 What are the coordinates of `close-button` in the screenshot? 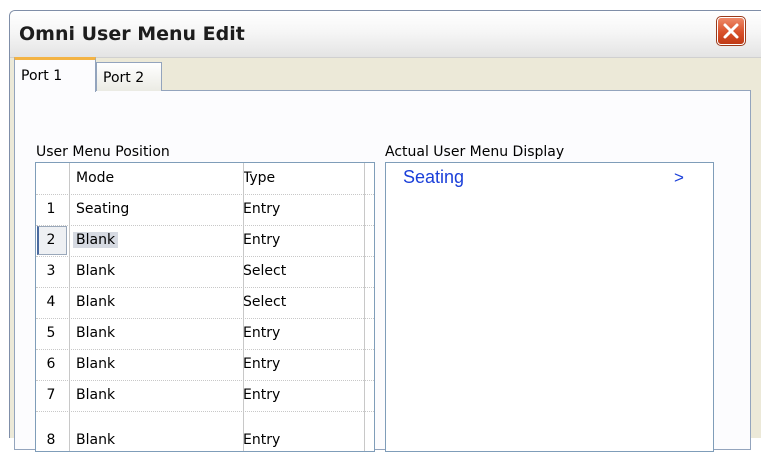 It's located at (731, 31).